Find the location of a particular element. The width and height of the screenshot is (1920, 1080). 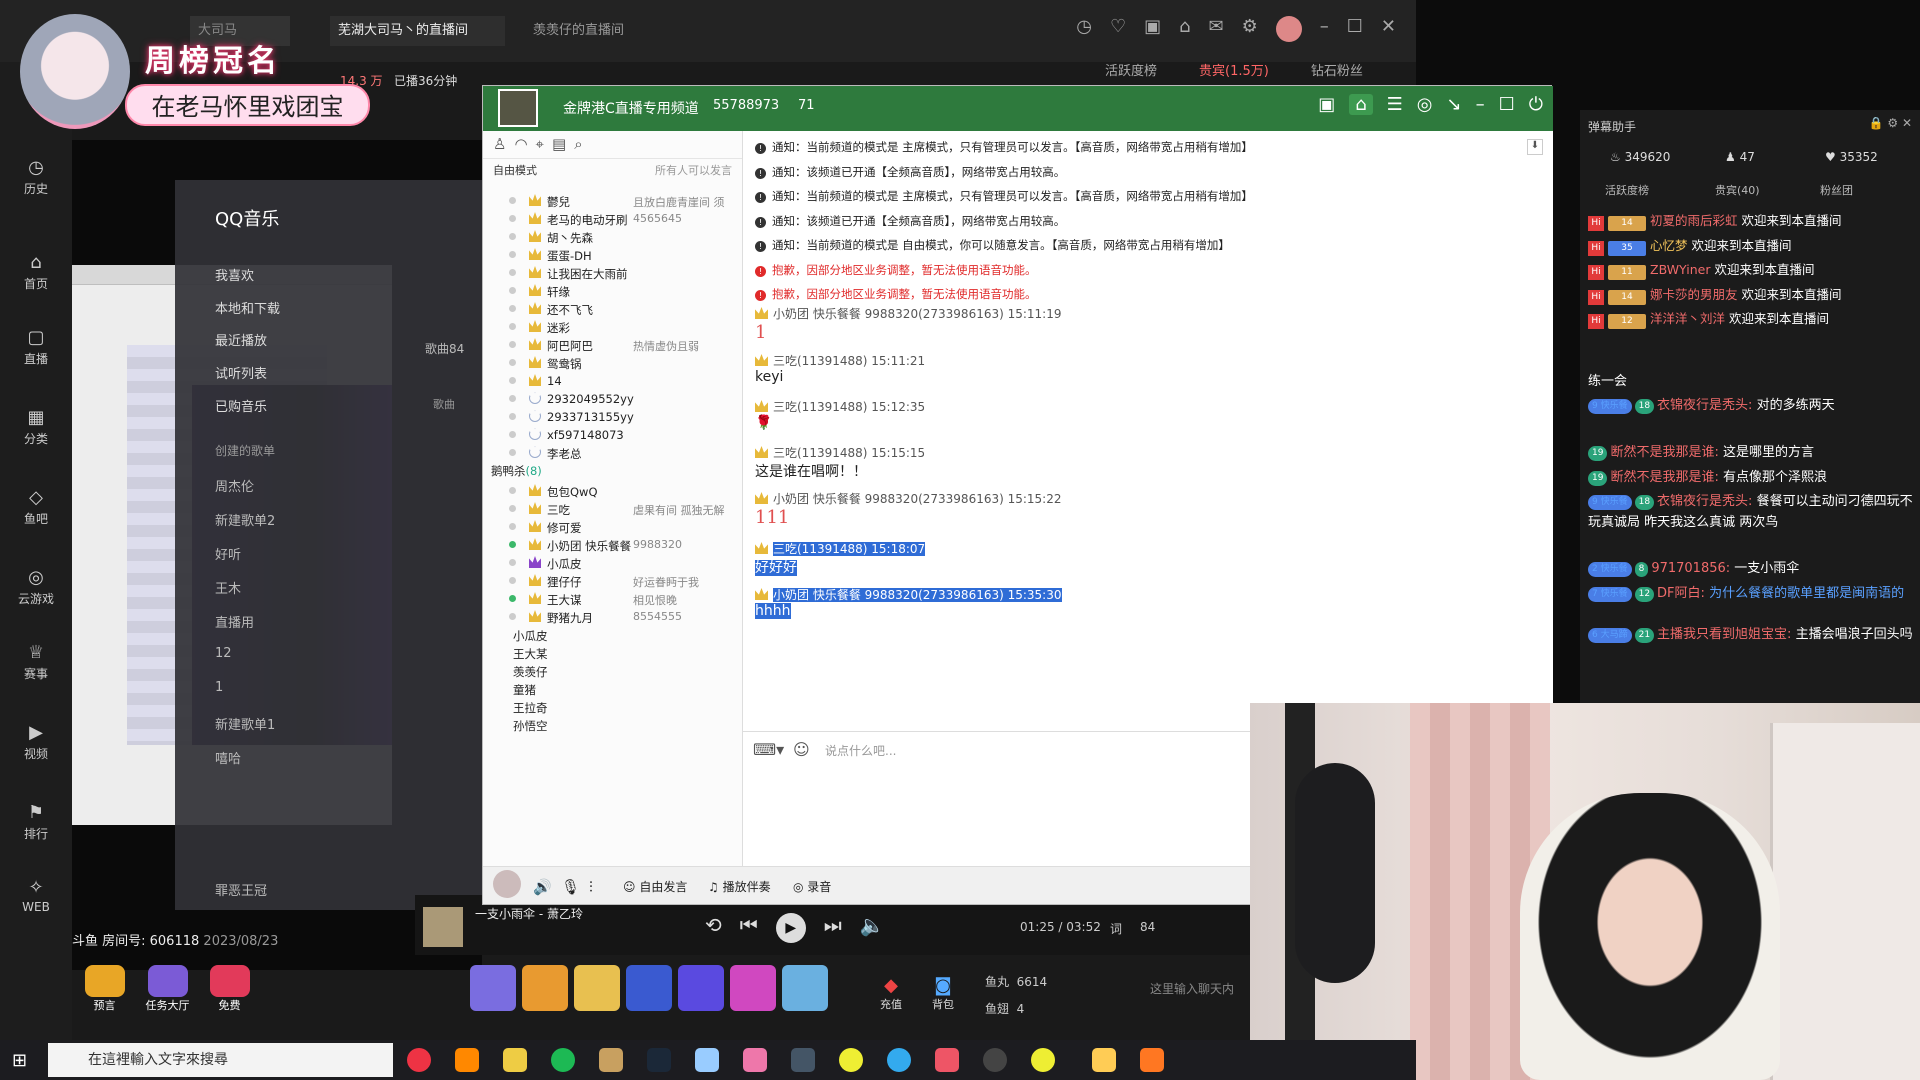

message-header: 三吃(11391488) 15:18:07 is located at coordinates (840, 548).